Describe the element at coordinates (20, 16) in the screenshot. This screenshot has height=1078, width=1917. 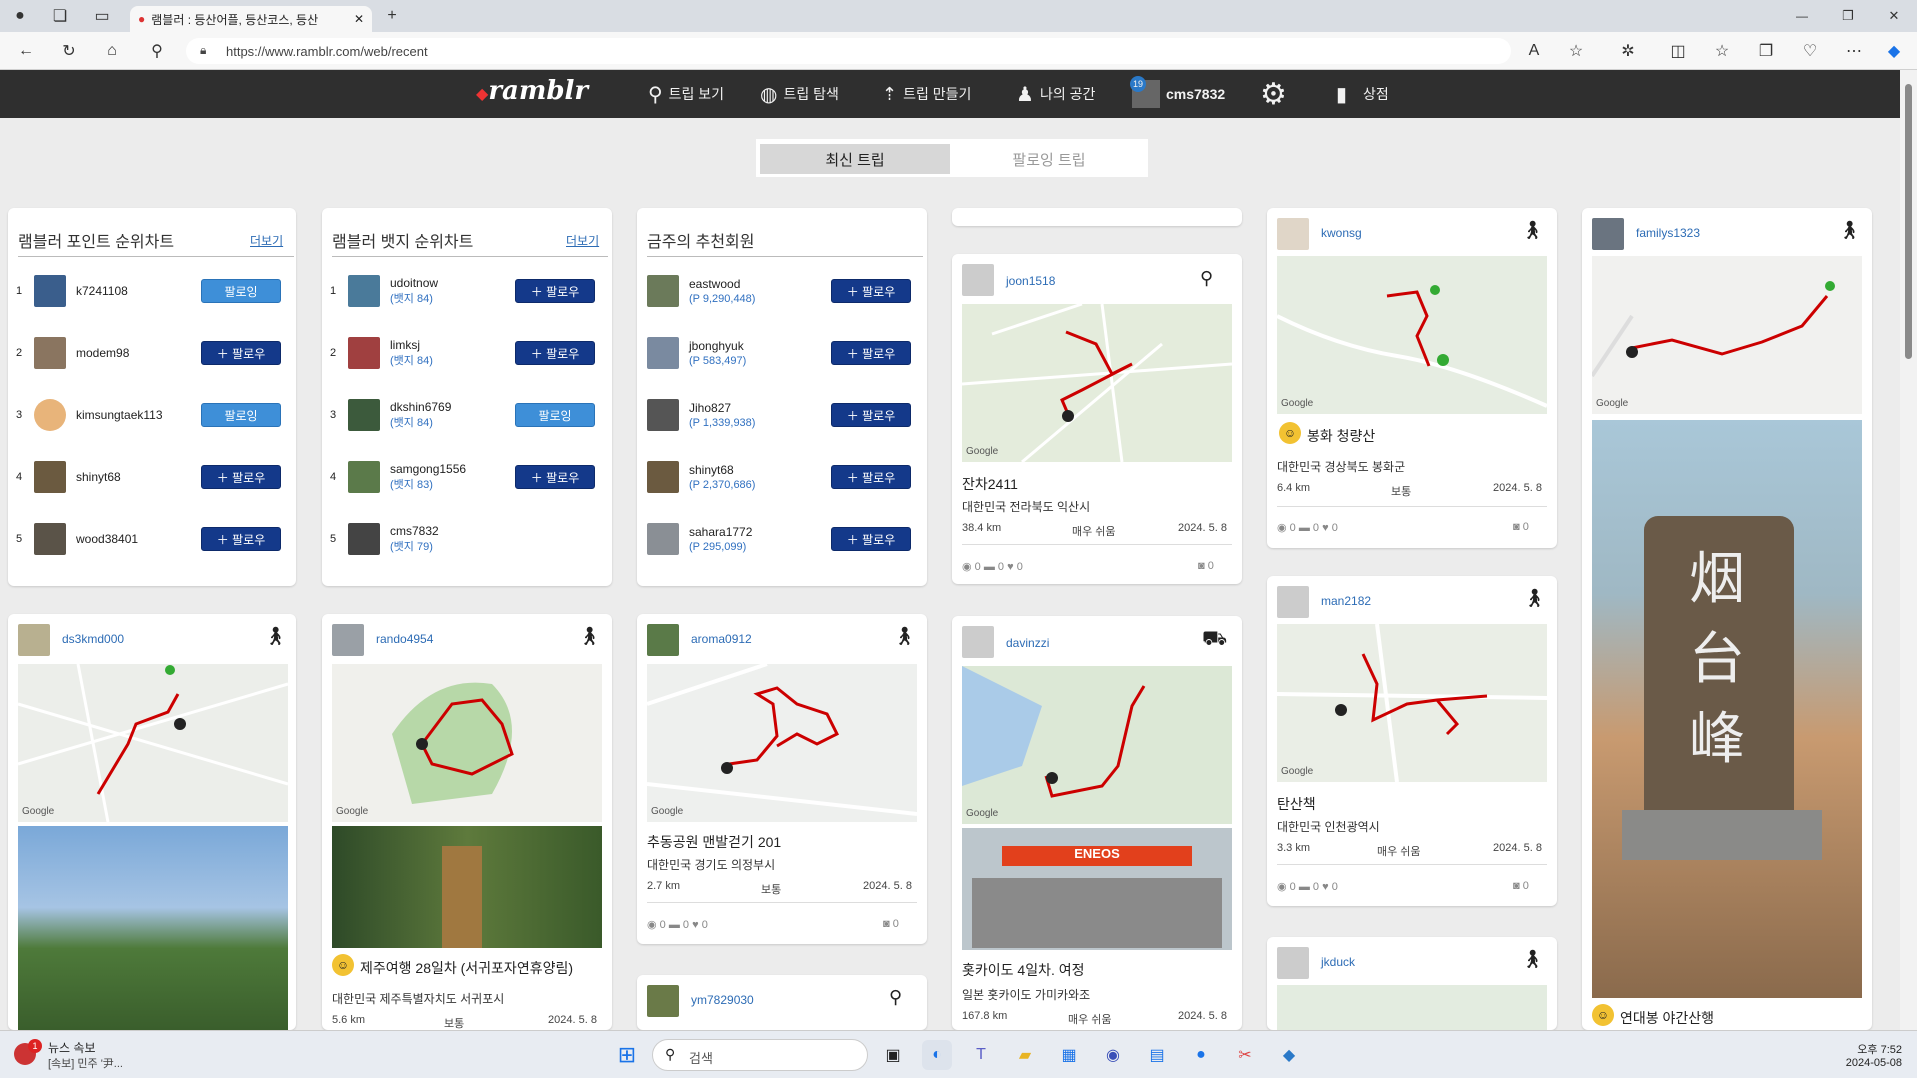
I see `profile-icon: ●` at that location.